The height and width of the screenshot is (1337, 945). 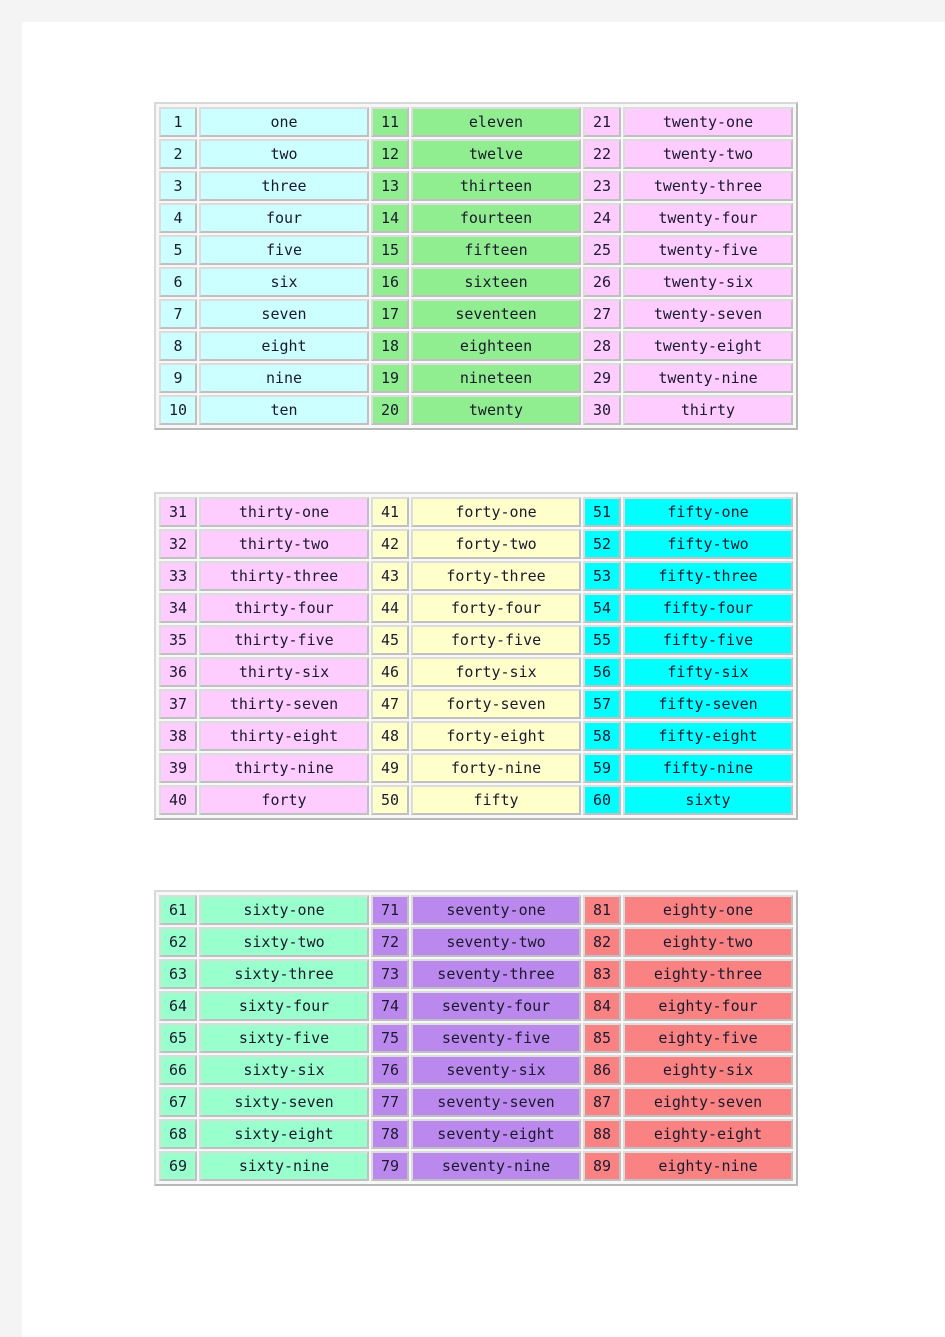 What do you see at coordinates (496, 544) in the screenshot?
I see `word-cell: forty-two` at bounding box center [496, 544].